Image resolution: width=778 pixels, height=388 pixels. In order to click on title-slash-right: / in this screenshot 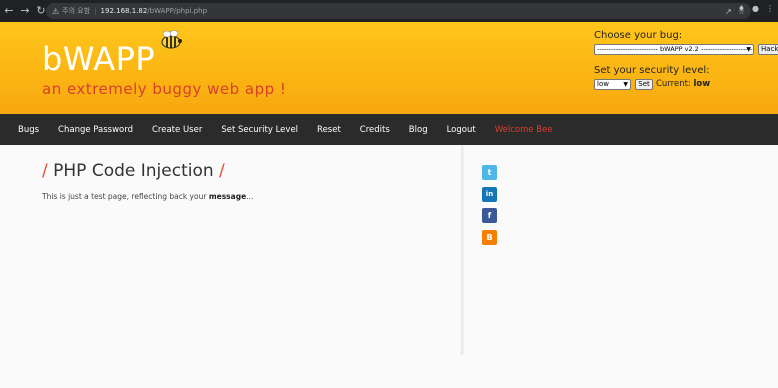, I will do `click(222, 171)`.